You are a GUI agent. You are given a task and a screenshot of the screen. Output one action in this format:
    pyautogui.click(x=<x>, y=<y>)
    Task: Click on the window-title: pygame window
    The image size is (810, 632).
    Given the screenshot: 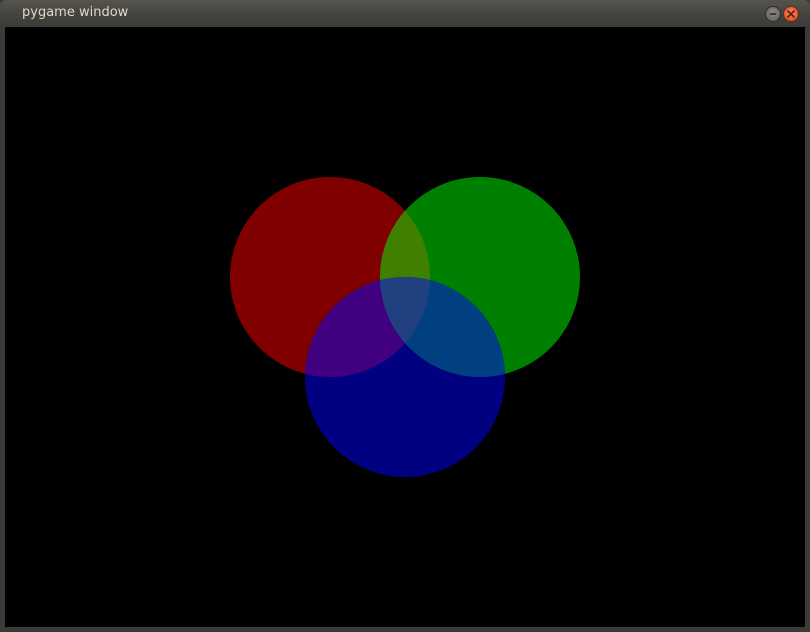 What is the action you would take?
    pyautogui.click(x=75, y=12)
    